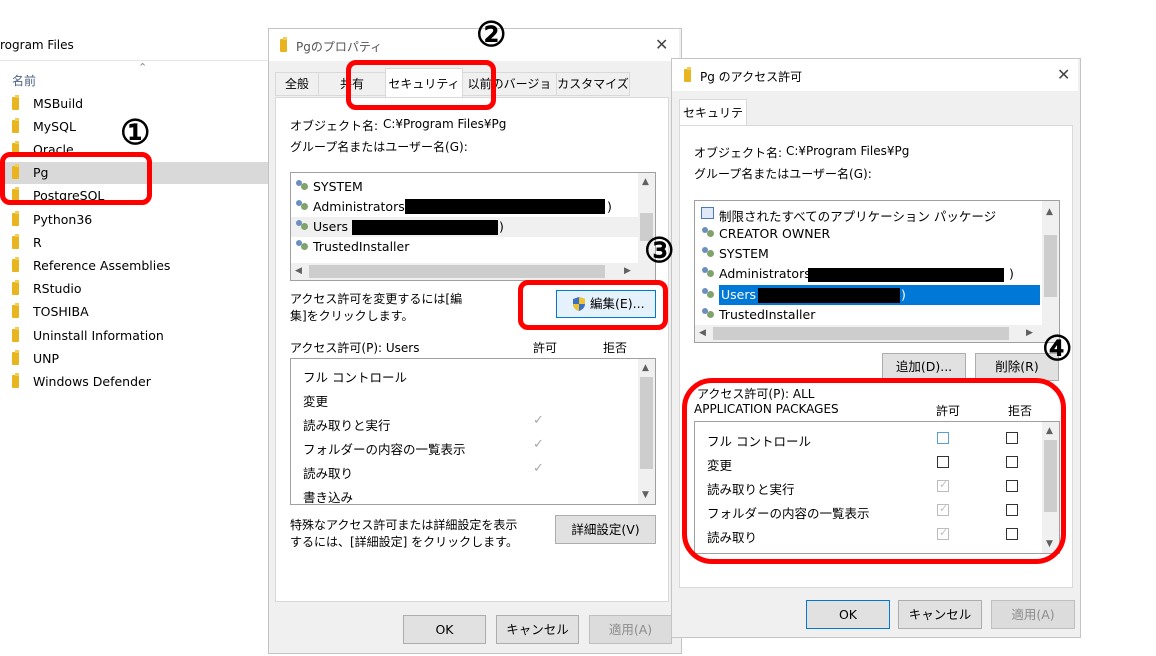 The image size is (1156, 656). Describe the element at coordinates (751, 77) in the screenshot. I see `permissions-title: Pg のアクセス許可` at that location.